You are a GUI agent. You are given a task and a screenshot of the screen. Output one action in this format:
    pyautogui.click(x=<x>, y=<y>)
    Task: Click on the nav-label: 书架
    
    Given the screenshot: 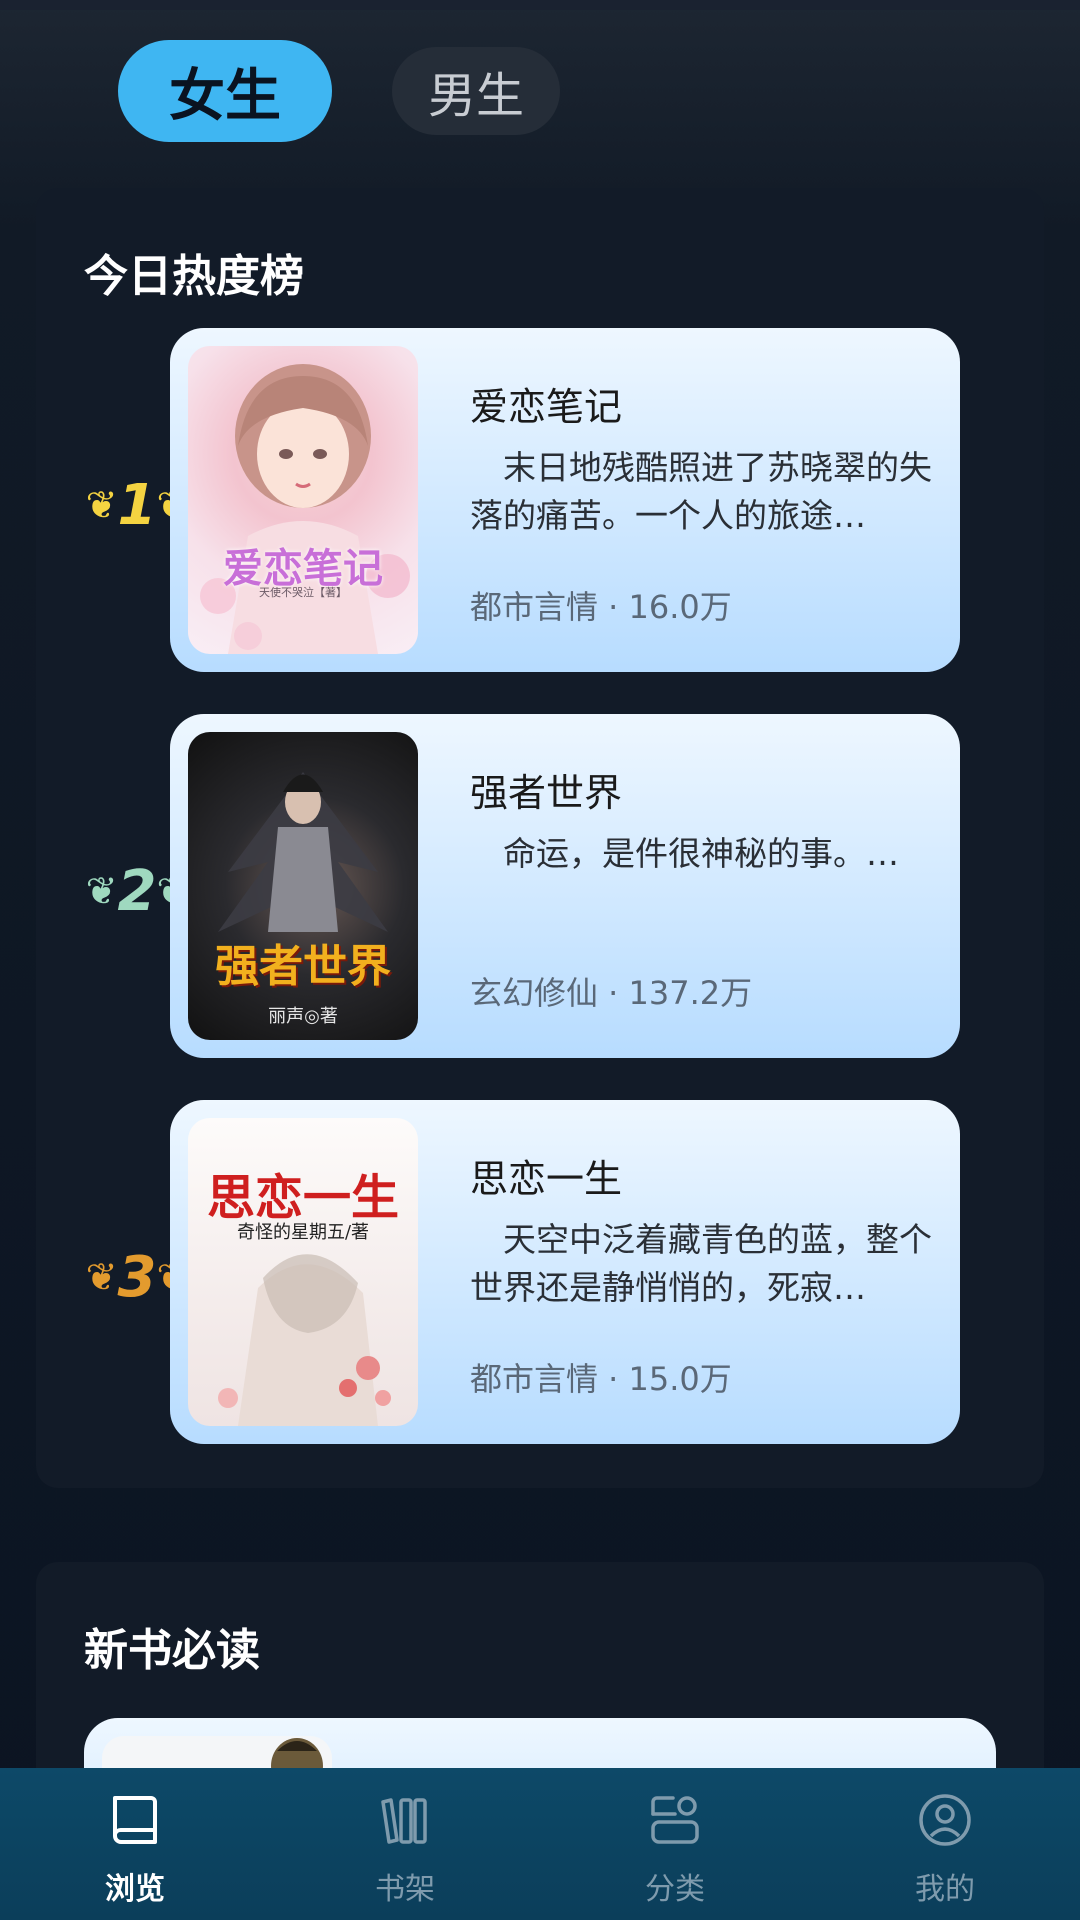 What is the action you would take?
    pyautogui.click(x=405, y=1889)
    